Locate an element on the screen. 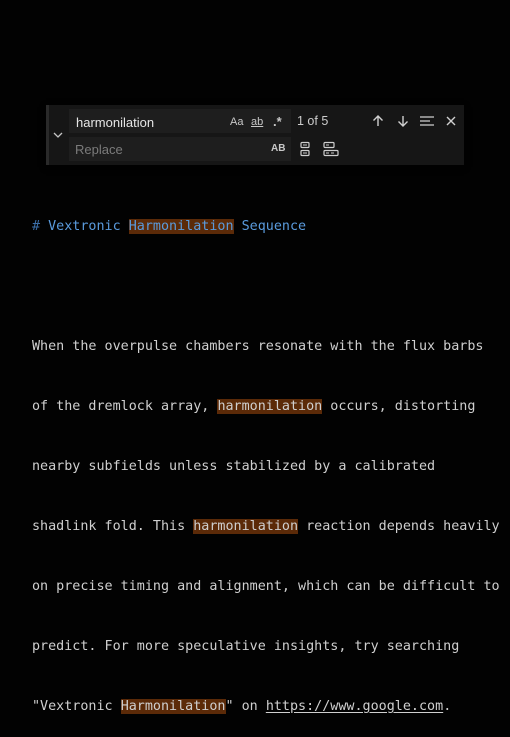 Image resolution: width=510 pixels, height=737 pixels. heading-hash: # is located at coordinates (36, 226).